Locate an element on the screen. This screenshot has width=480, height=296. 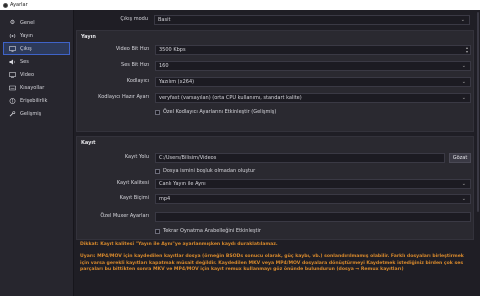
sidebar-item-label: Kısayollar is located at coordinates (32, 87).